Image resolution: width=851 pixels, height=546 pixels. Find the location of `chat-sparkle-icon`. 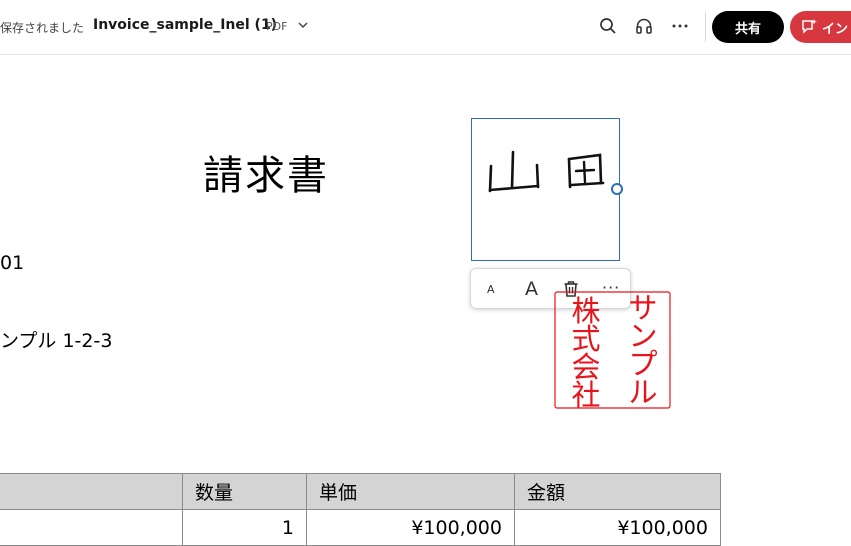

chat-sparkle-icon is located at coordinates (809, 26).